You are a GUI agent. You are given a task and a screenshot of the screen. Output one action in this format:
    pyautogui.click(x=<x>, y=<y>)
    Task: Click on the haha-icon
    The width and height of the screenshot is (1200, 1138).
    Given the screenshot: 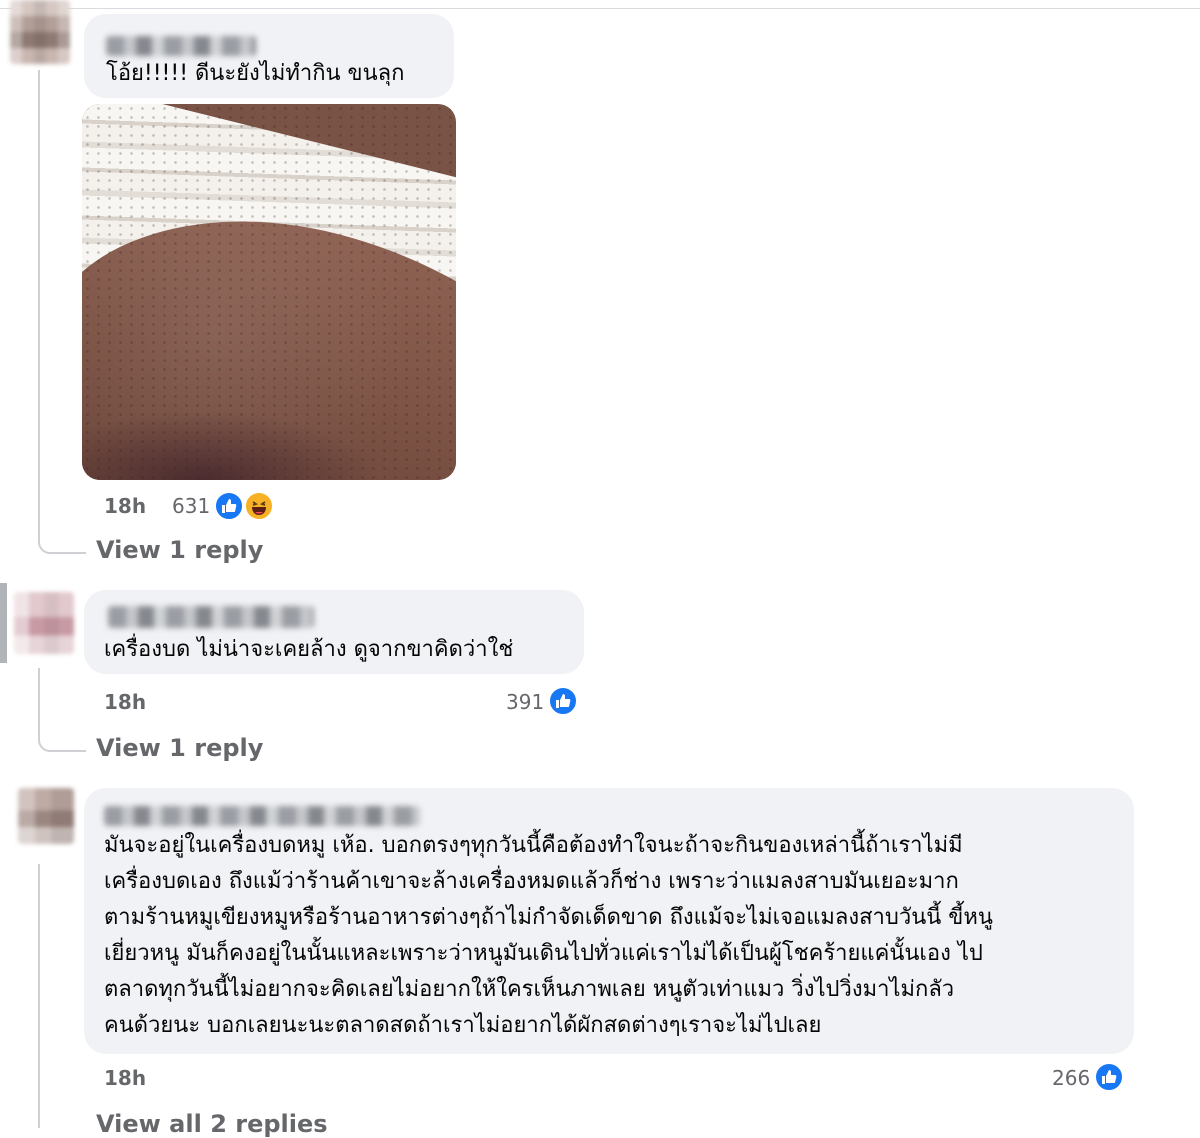 What is the action you would take?
    pyautogui.click(x=259, y=506)
    